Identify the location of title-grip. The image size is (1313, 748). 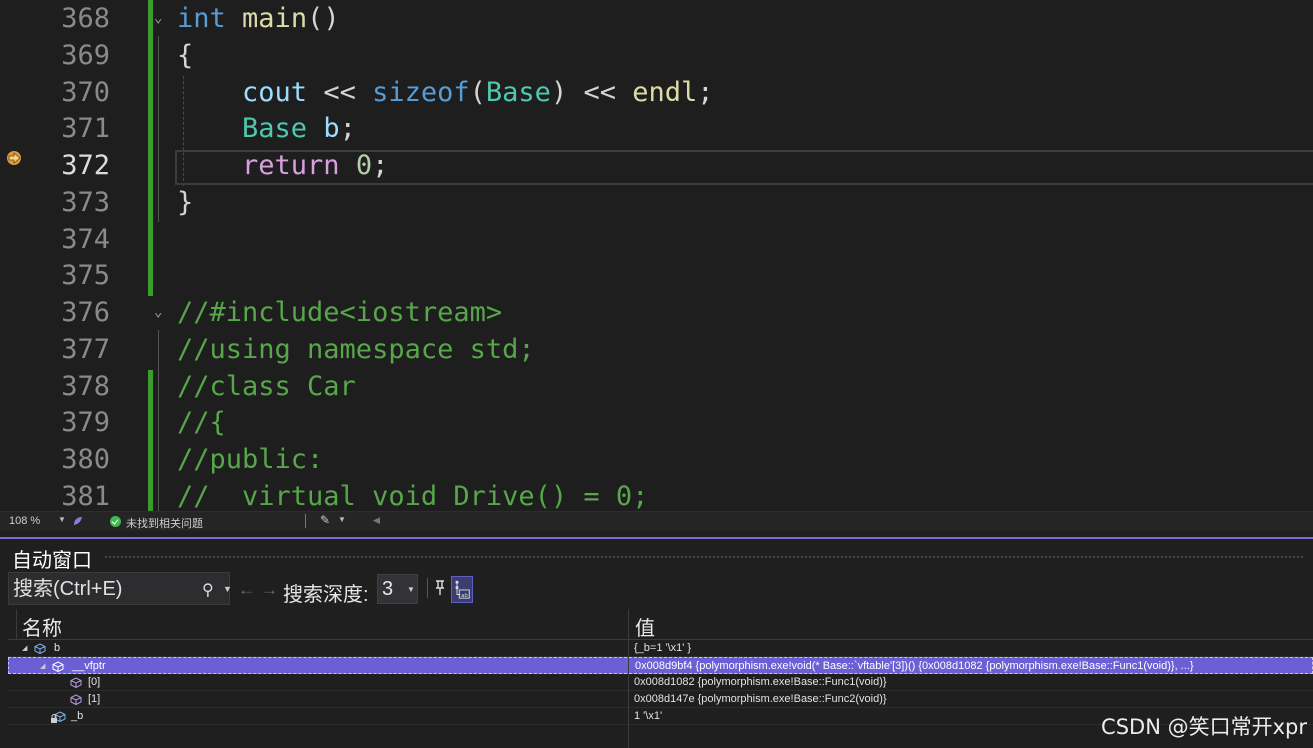
(704, 557).